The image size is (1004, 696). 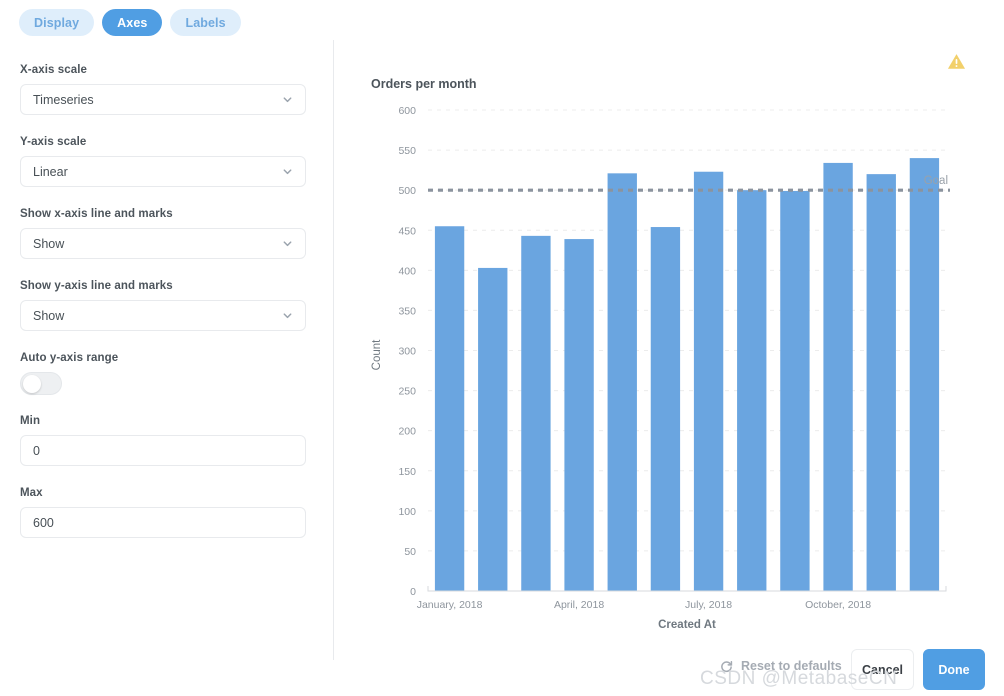 What do you see at coordinates (69, 358) in the screenshot?
I see `auto-y-range-label: Auto y-axis range` at bounding box center [69, 358].